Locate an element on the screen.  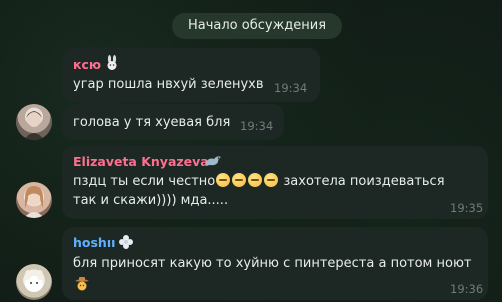
message-text-part: захотела поиздеваться is located at coordinates (364, 181).